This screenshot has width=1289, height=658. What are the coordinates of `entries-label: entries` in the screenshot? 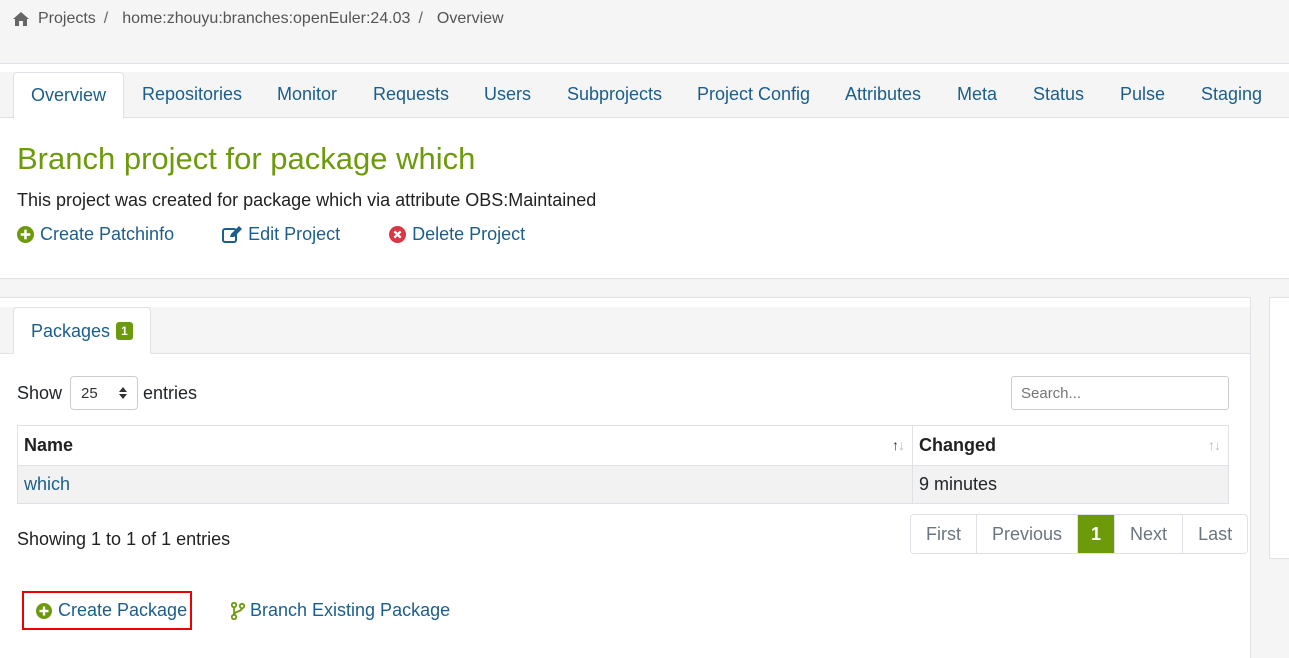 It's located at (170, 392).